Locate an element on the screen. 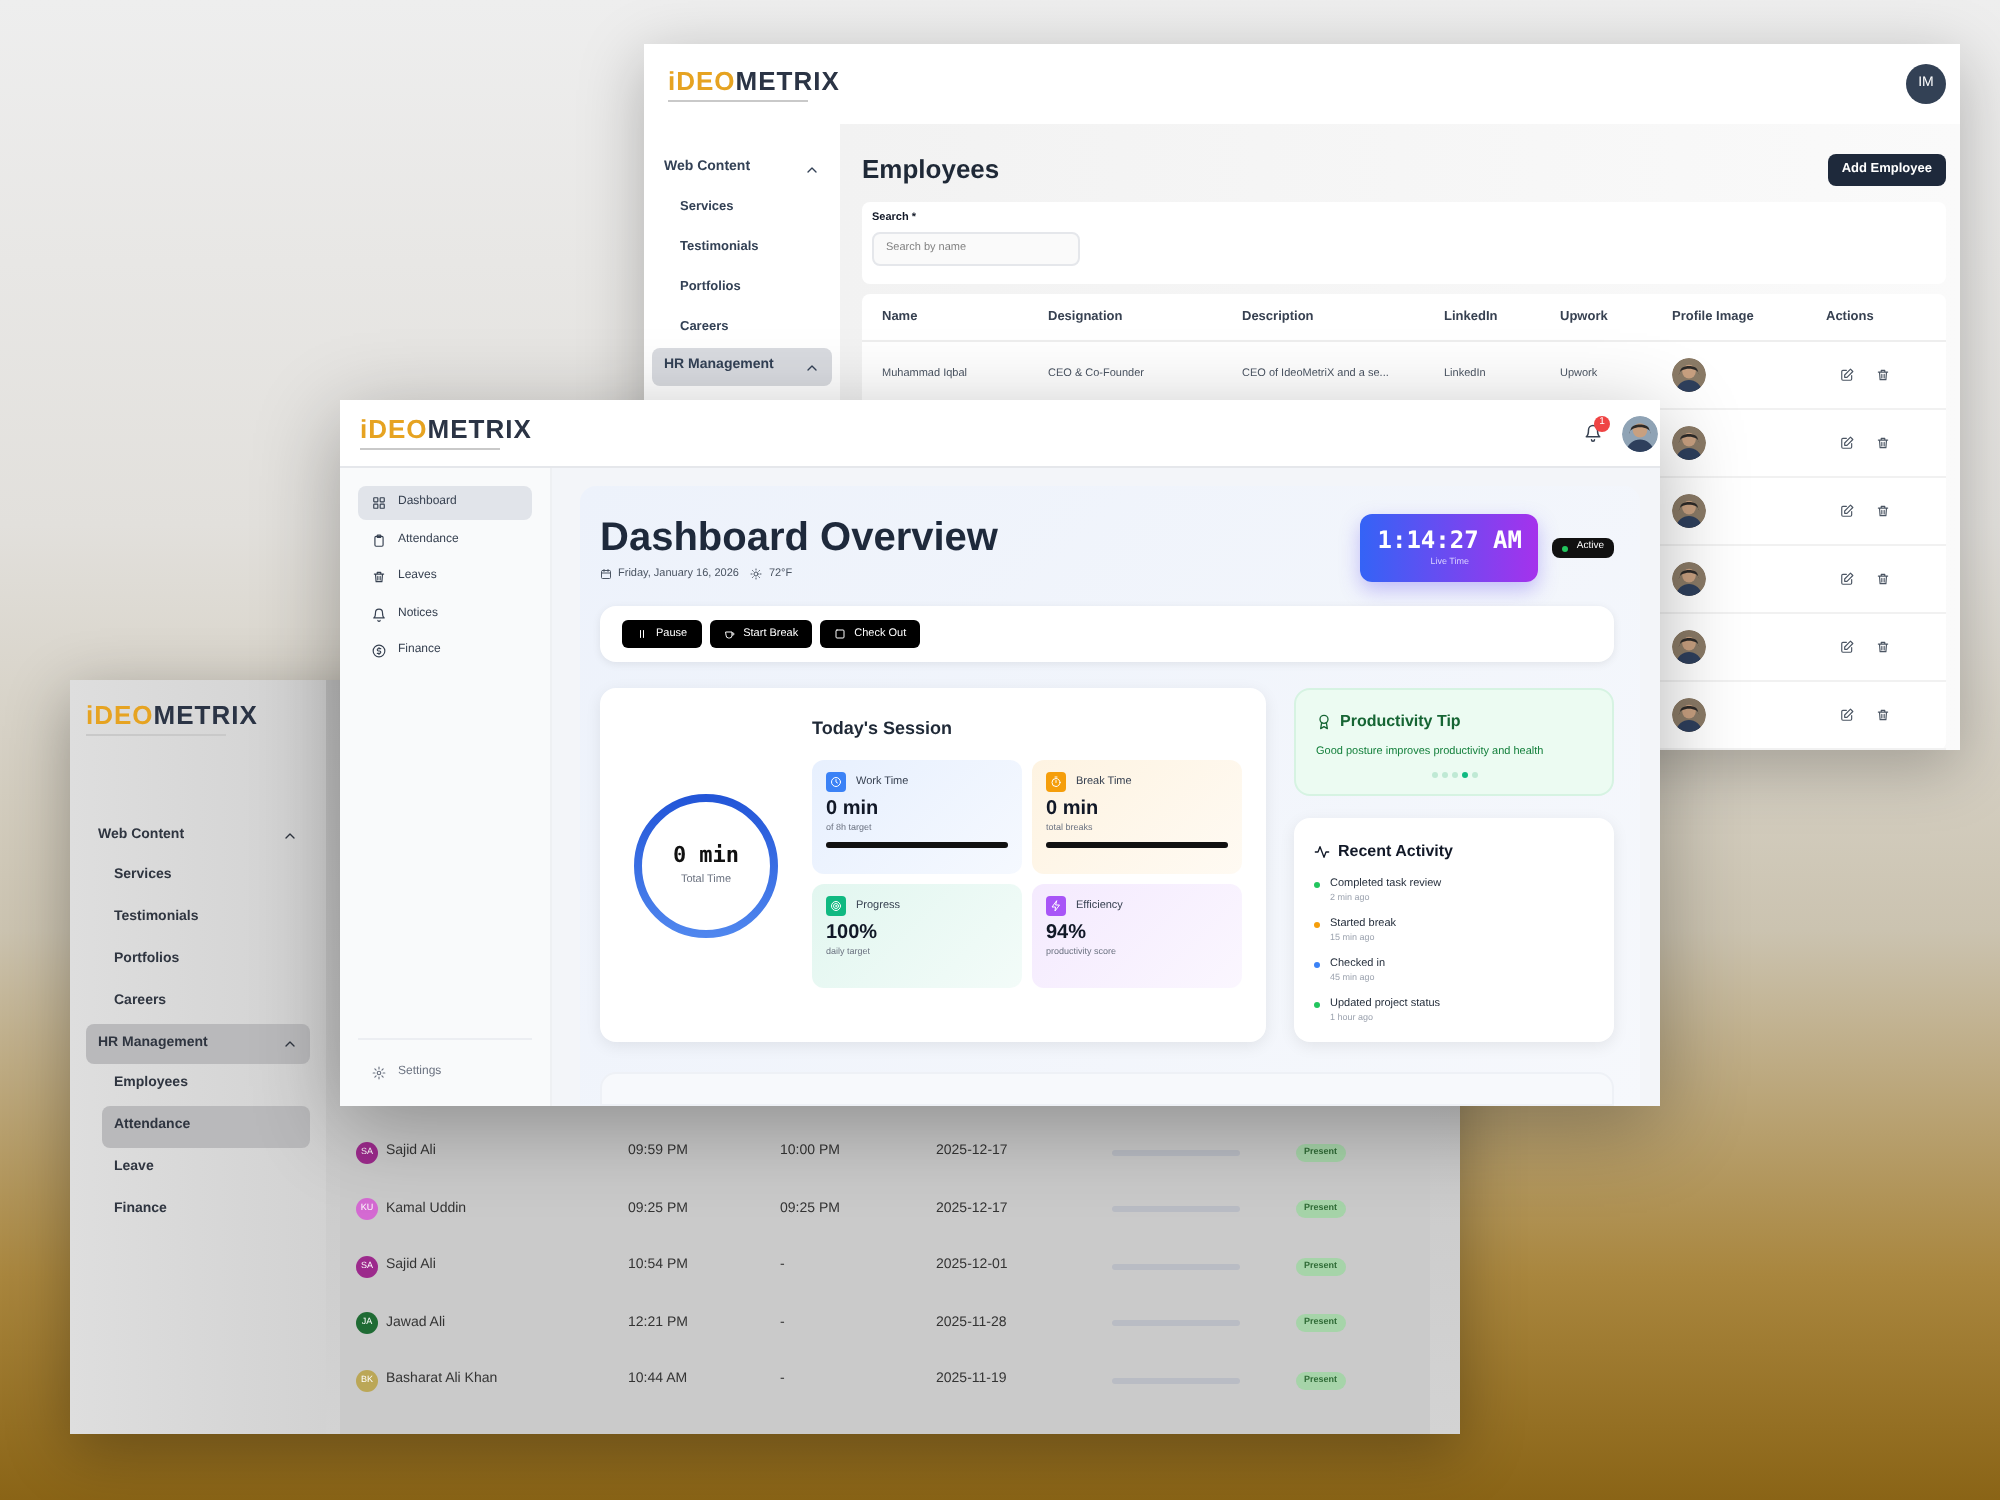  dollar-icon is located at coordinates (379, 651).